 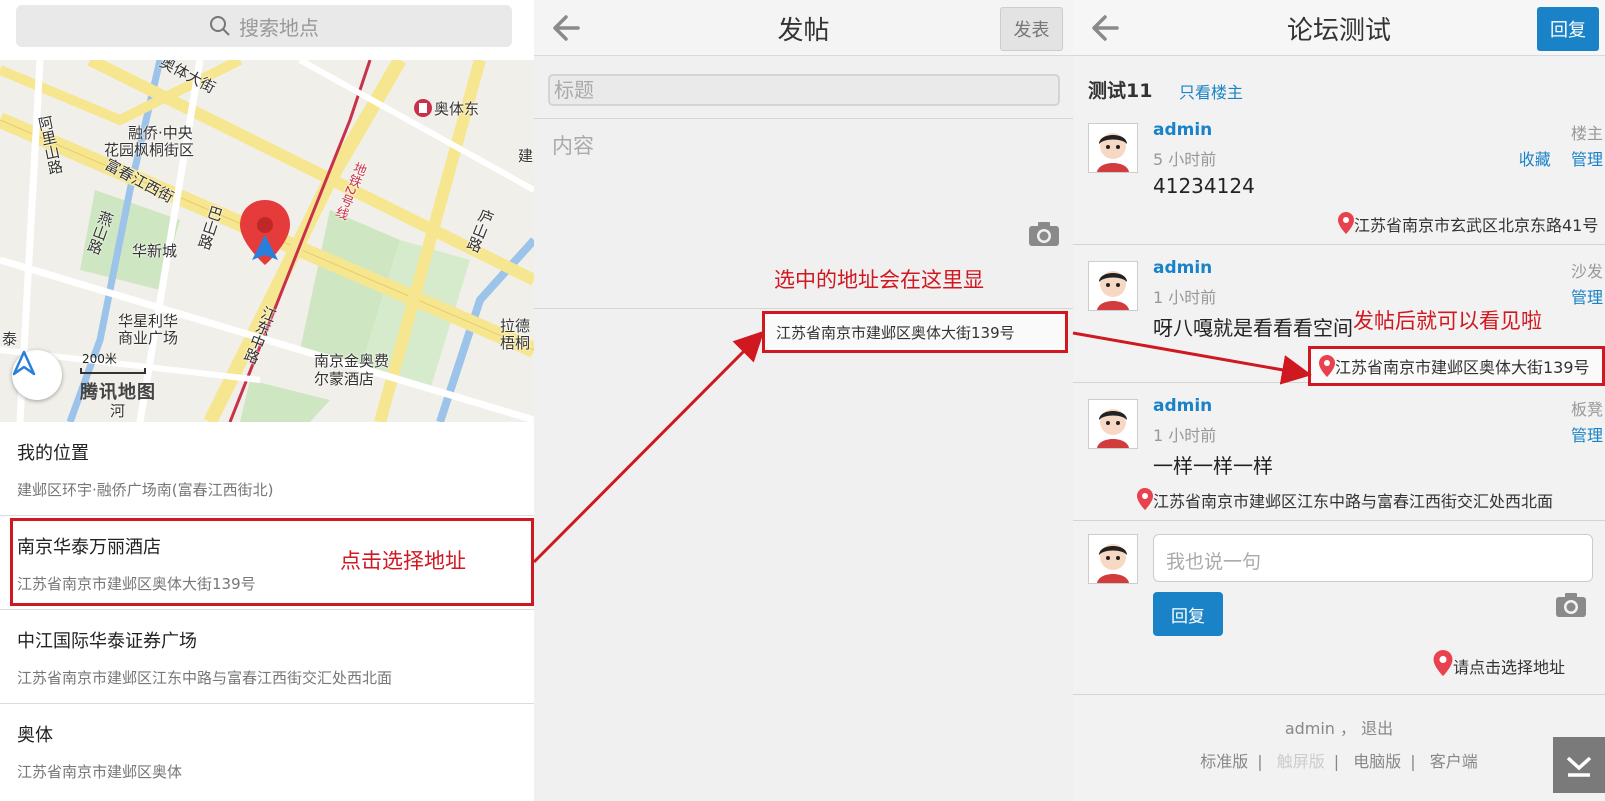 I want to click on page-title: 论坛测试, so click(x=1338, y=31).